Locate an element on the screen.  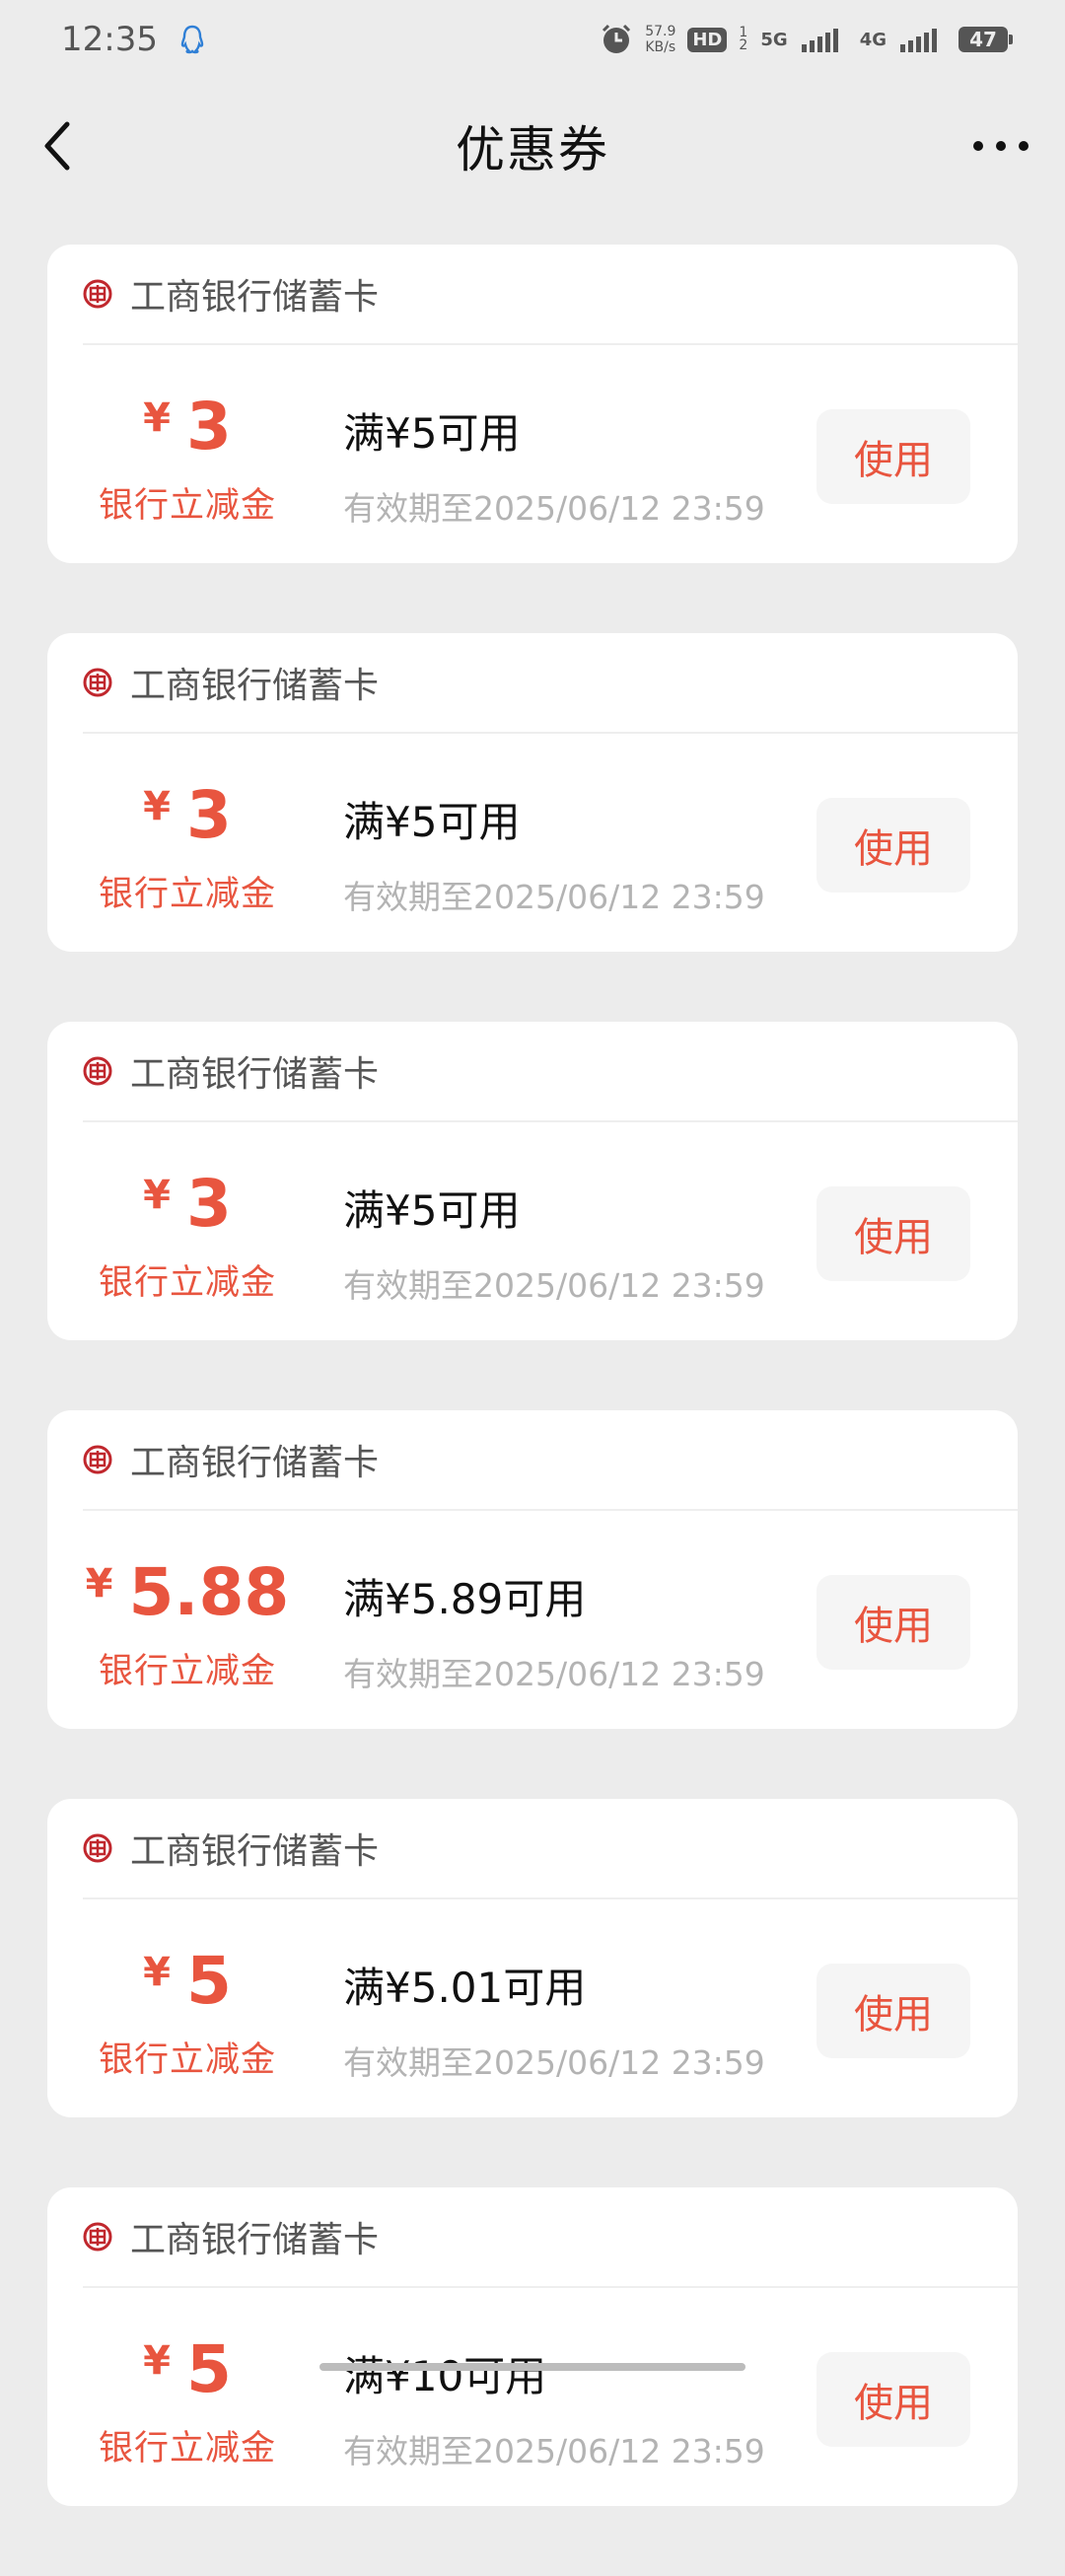
coupon-body: ¥ 5 银行立减金 满¥10可用 有效期至2025/06/12 23:59 使用 is located at coordinates (532, 2397).